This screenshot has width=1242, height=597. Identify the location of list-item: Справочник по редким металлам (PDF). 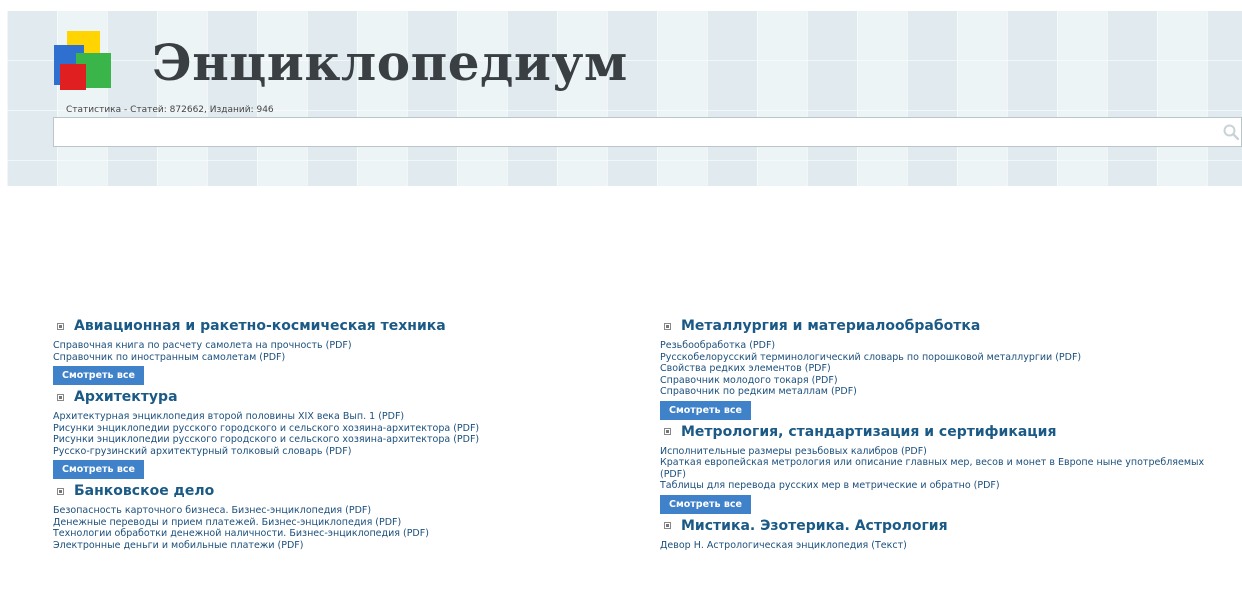
(940, 392).